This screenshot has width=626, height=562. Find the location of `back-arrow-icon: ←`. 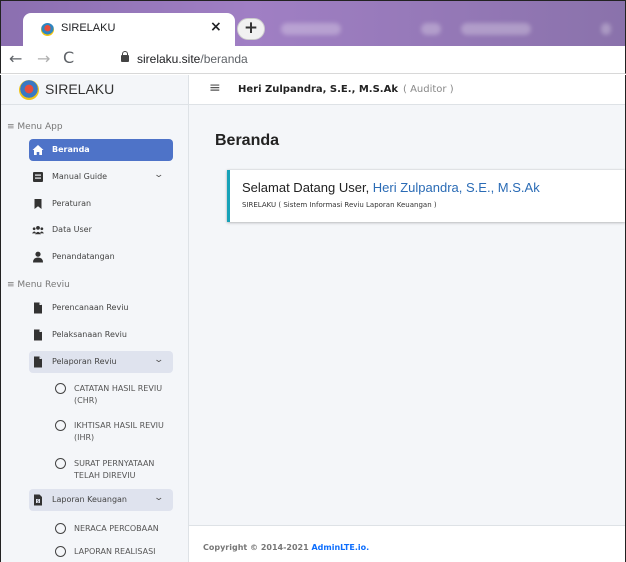

back-arrow-icon: ← is located at coordinates (15, 58).